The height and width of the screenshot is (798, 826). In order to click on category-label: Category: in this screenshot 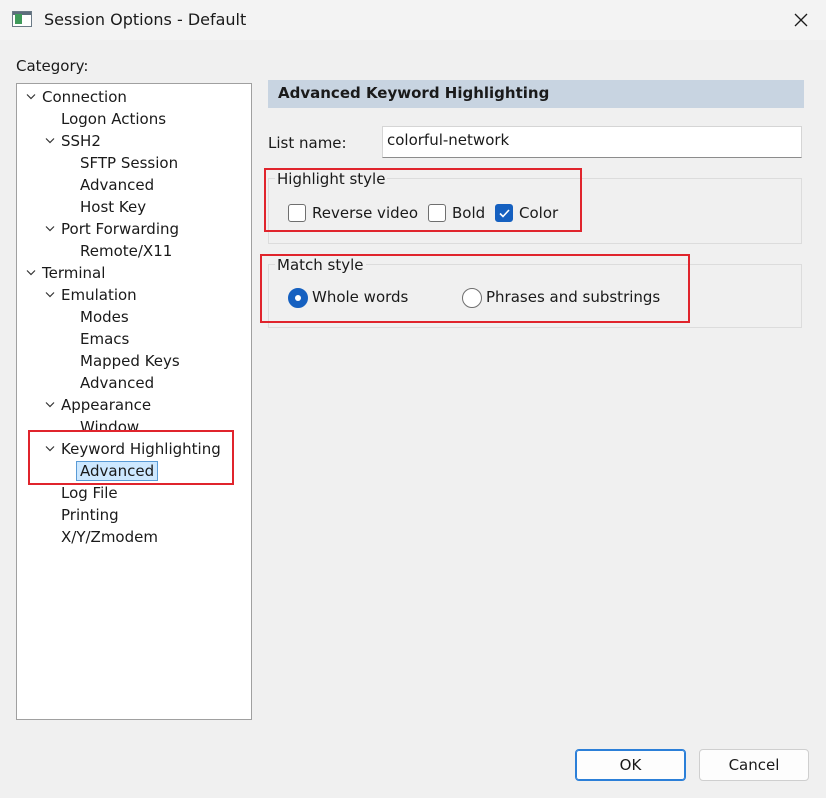, I will do `click(52, 66)`.